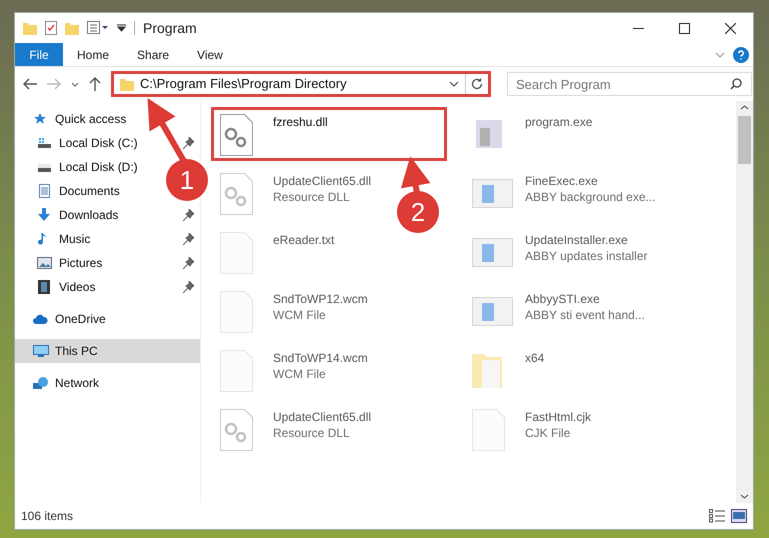  Describe the element at coordinates (717, 516) in the screenshot. I see `details-view-icon` at that location.